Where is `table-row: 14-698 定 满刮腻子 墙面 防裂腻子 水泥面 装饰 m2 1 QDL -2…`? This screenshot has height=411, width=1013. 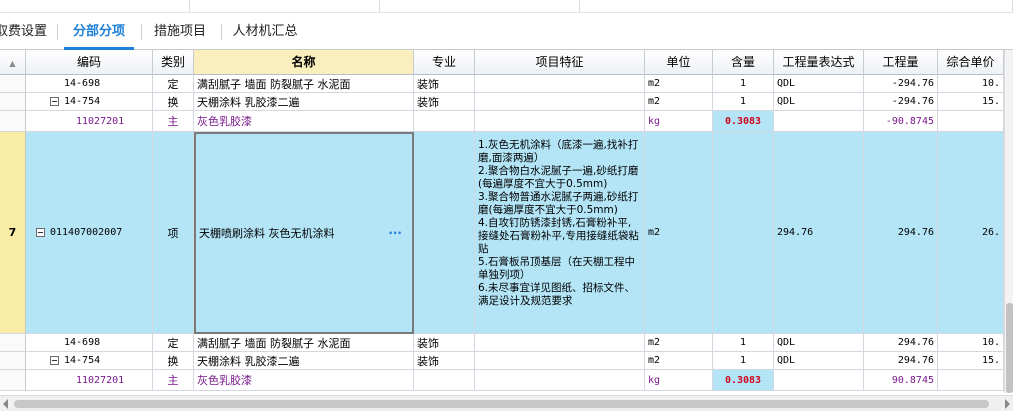
table-row: 14-698 定 满刮腻子 墙面 防裂腻子 水泥面 装饰 m2 1 QDL -2… is located at coordinates (502, 84).